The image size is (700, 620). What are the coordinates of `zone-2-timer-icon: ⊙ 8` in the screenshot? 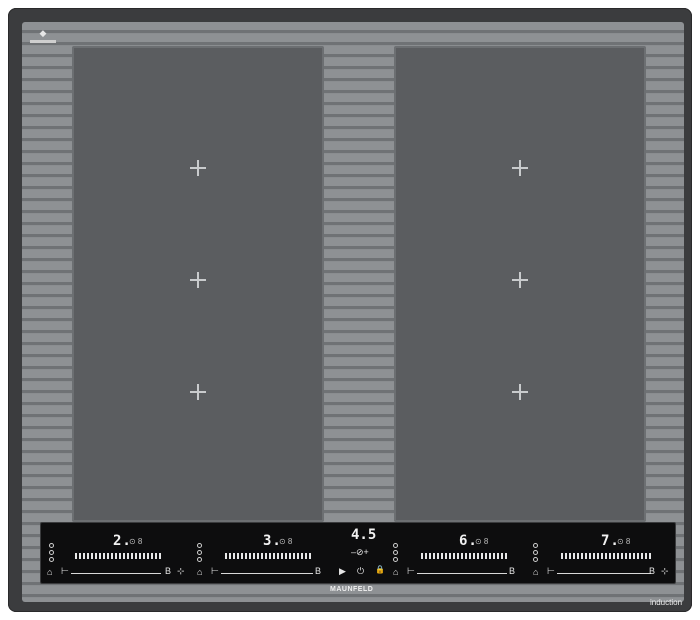 It's located at (285, 541).